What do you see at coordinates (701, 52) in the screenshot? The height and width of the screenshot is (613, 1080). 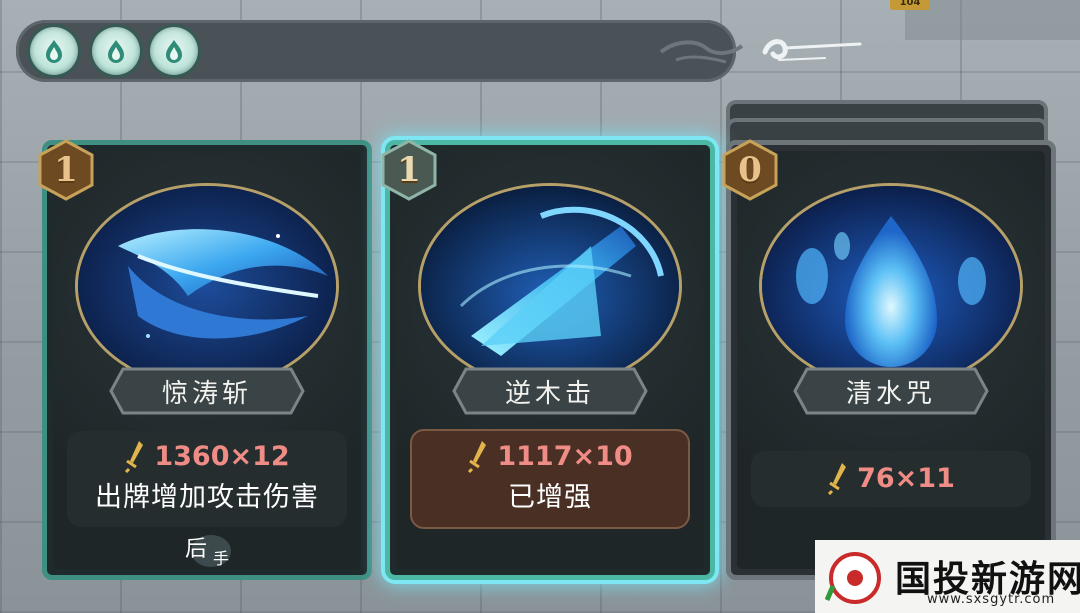 I see `cloud-ornament-icon` at bounding box center [701, 52].